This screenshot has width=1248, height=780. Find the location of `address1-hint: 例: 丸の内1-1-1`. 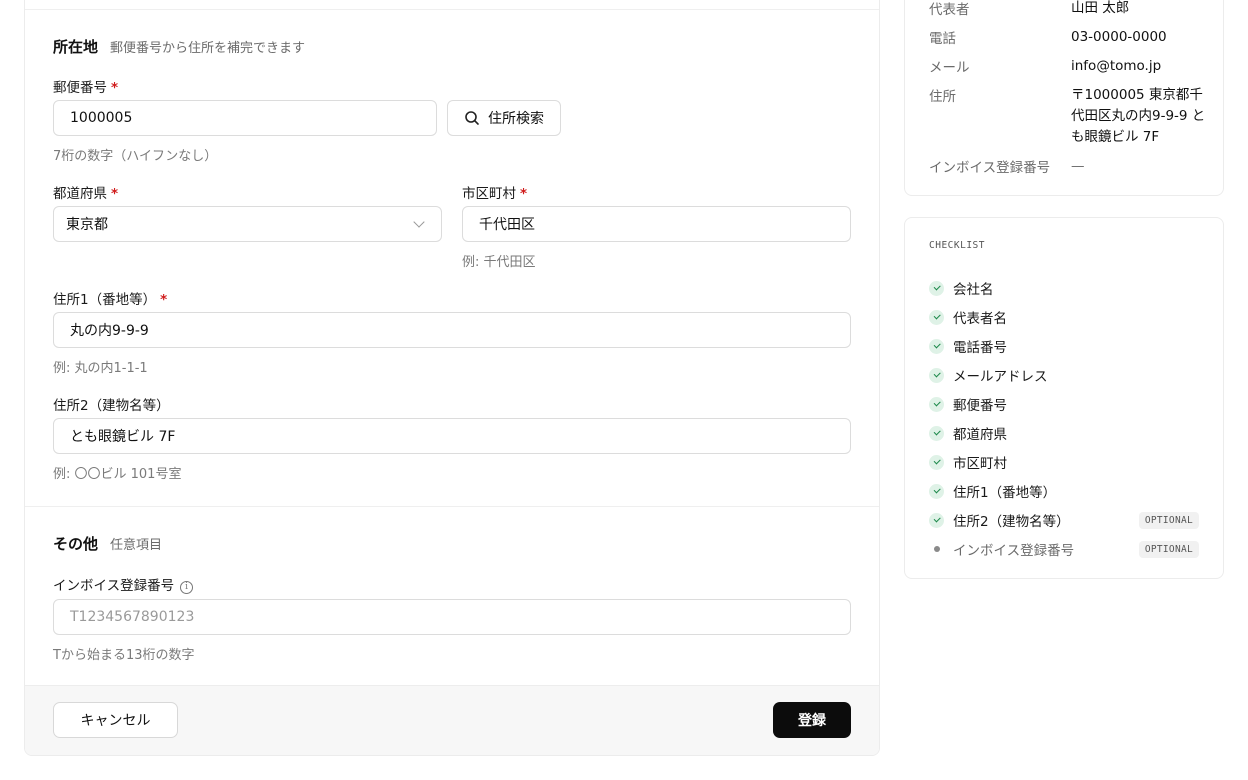

address1-hint: 例: 丸の内1-1-1 is located at coordinates (100, 368).